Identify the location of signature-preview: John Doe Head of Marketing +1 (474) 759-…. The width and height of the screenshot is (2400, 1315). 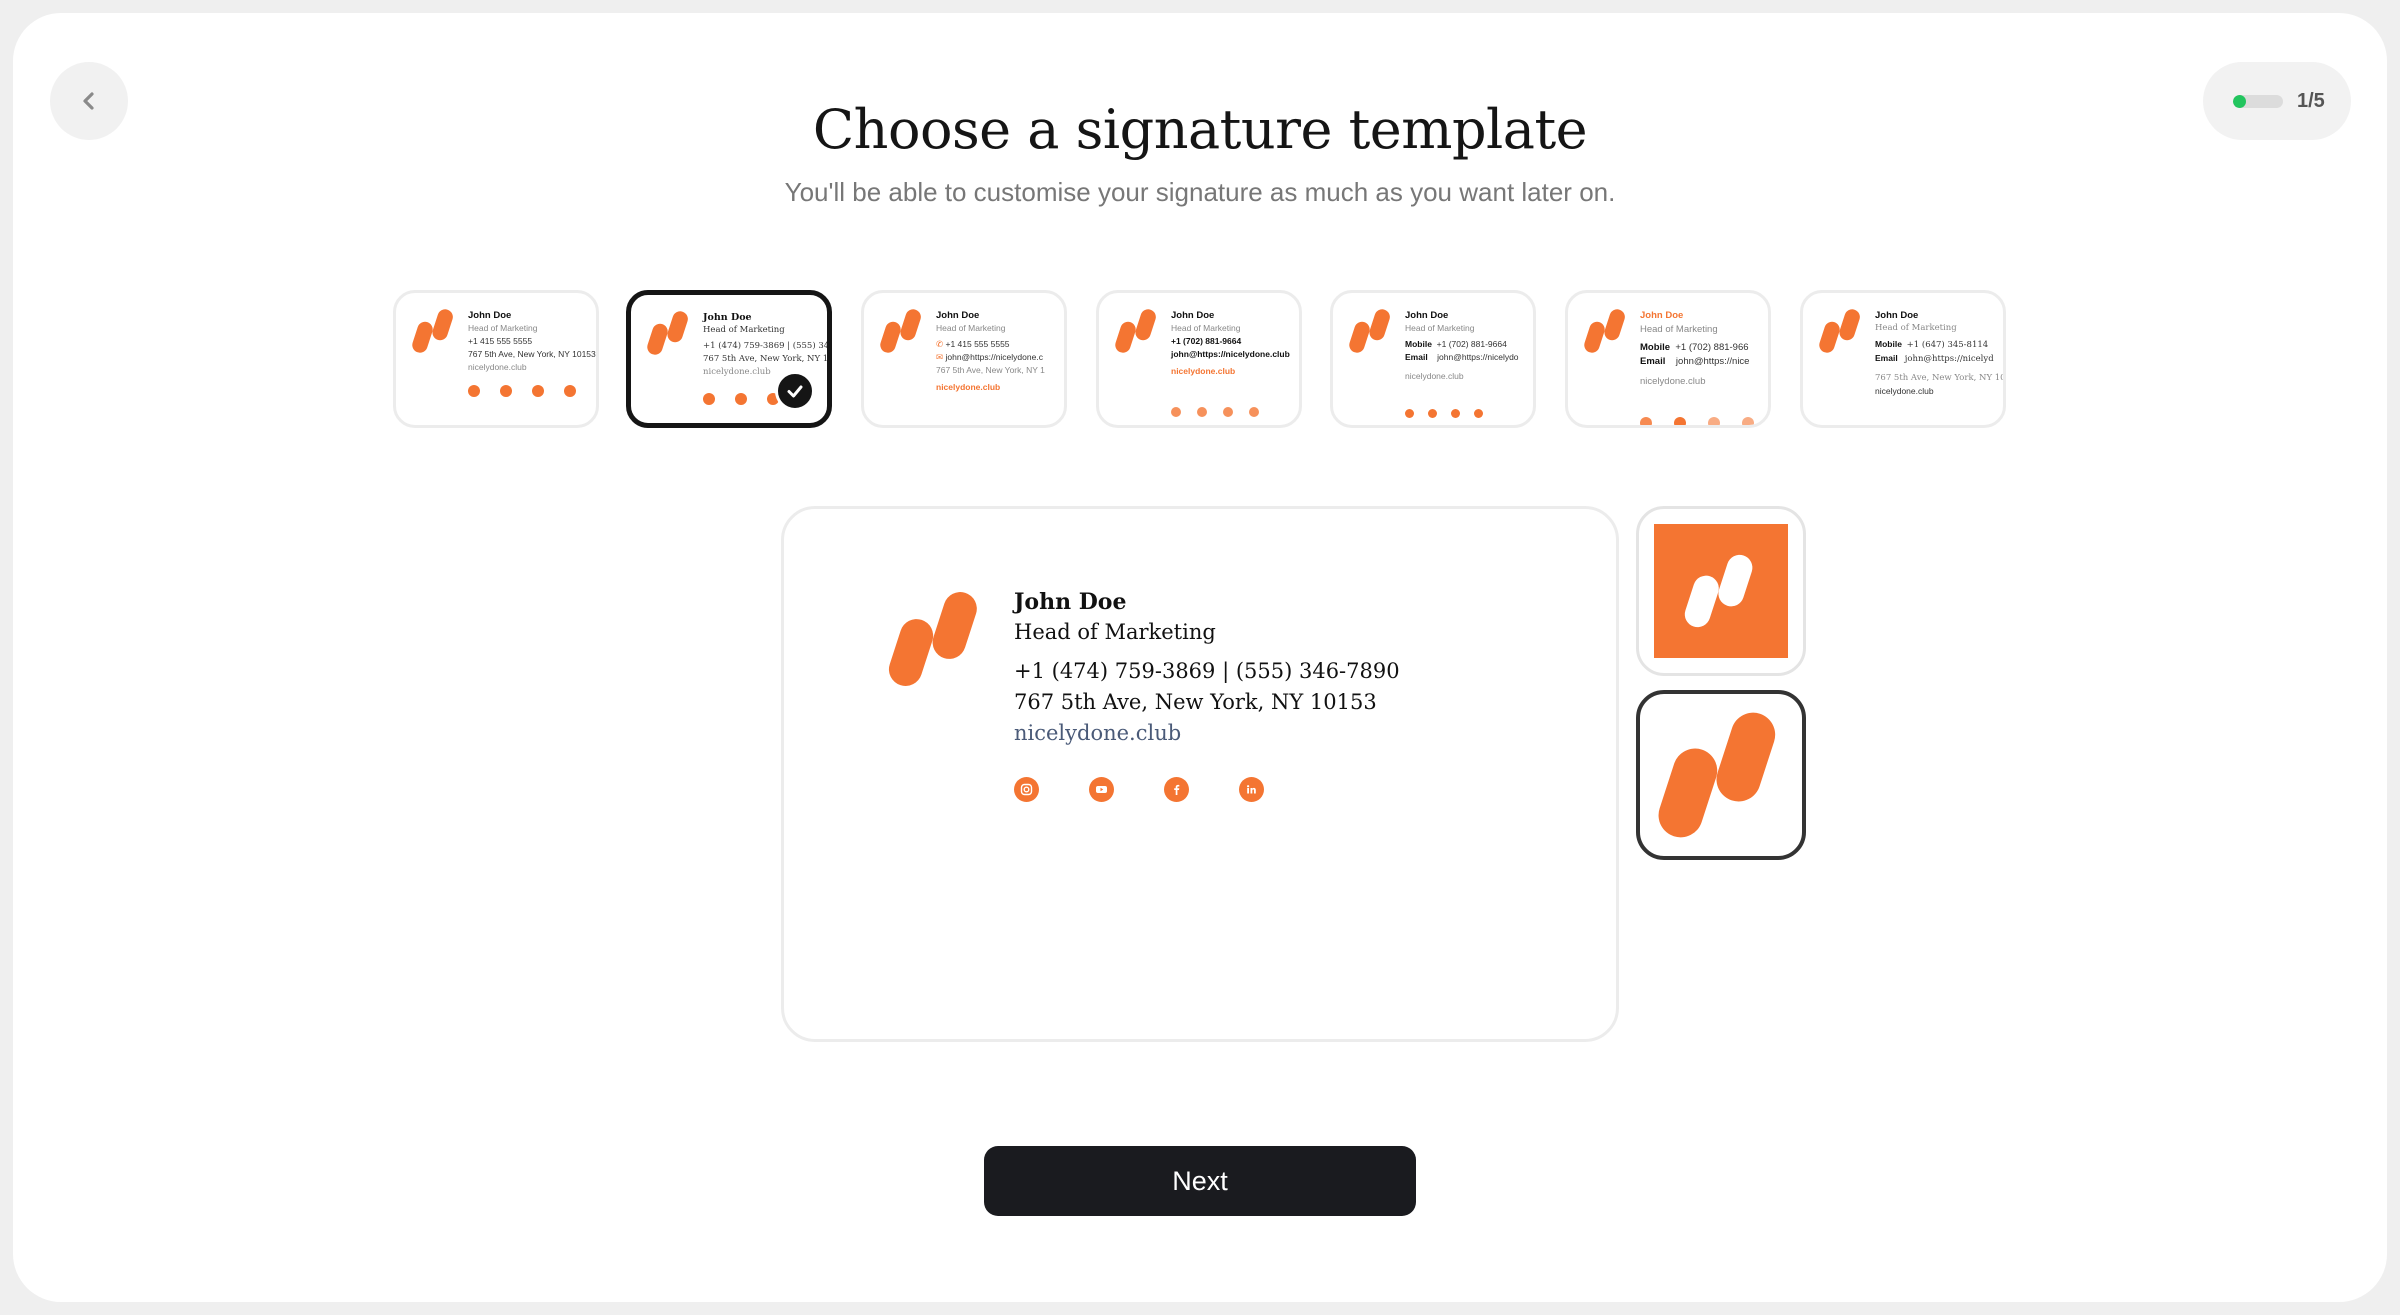
(1200, 774).